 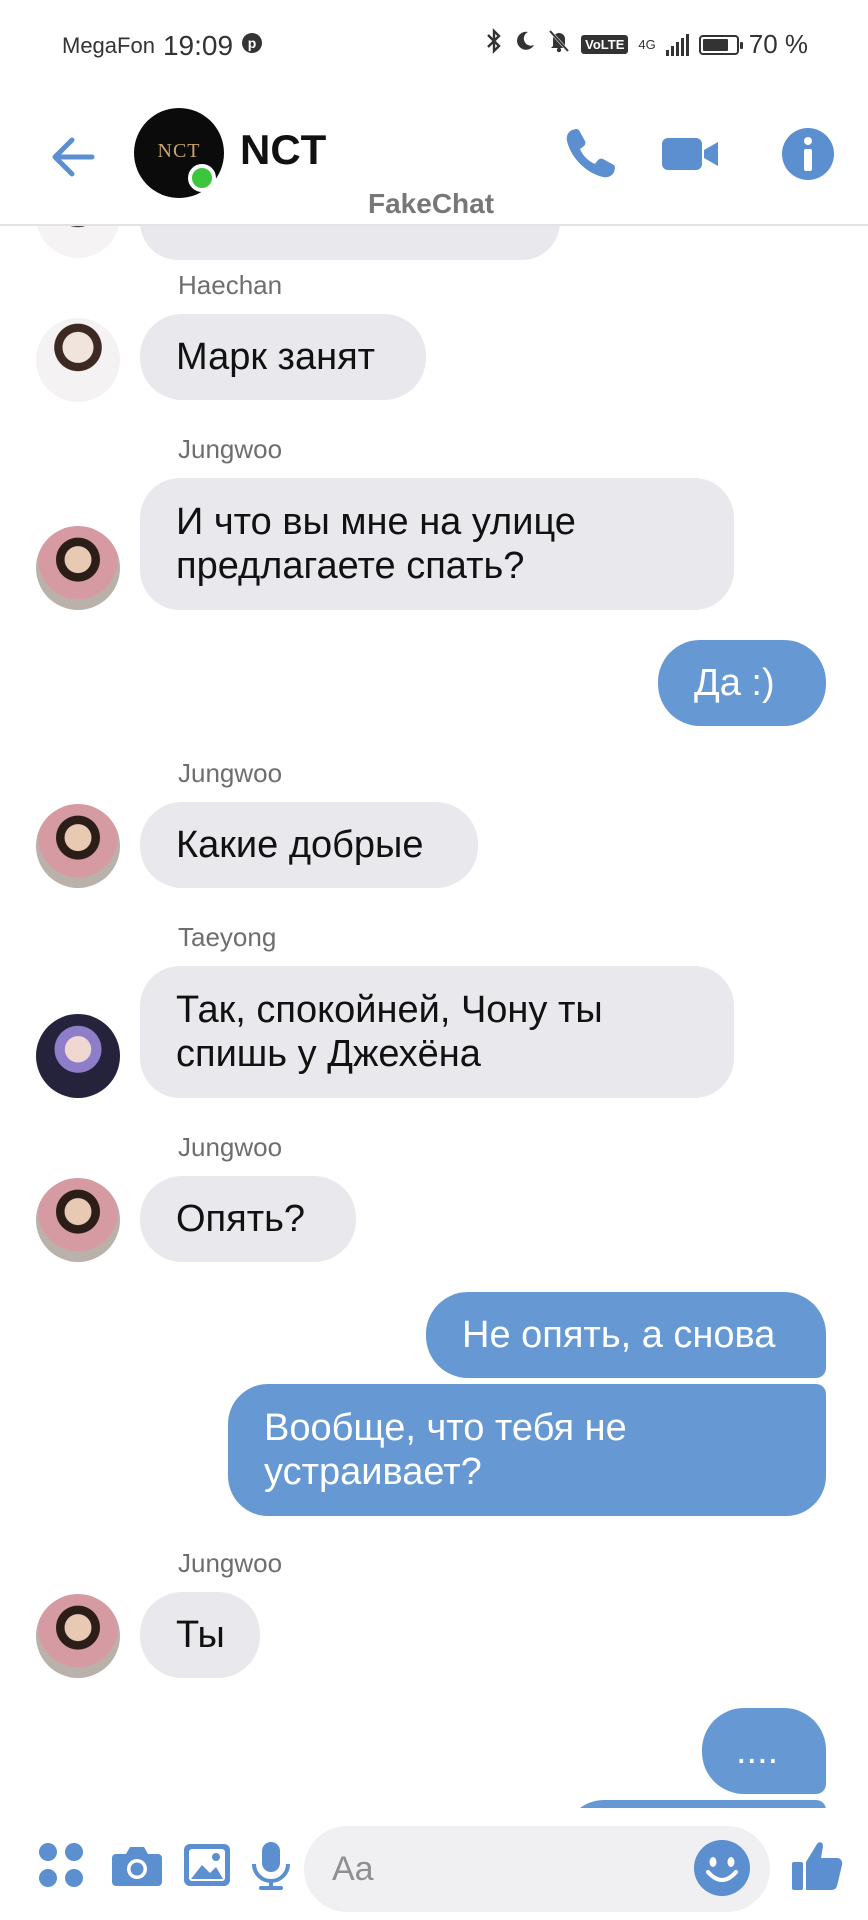 I want to click on avatar-haechan, so click(x=78, y=360).